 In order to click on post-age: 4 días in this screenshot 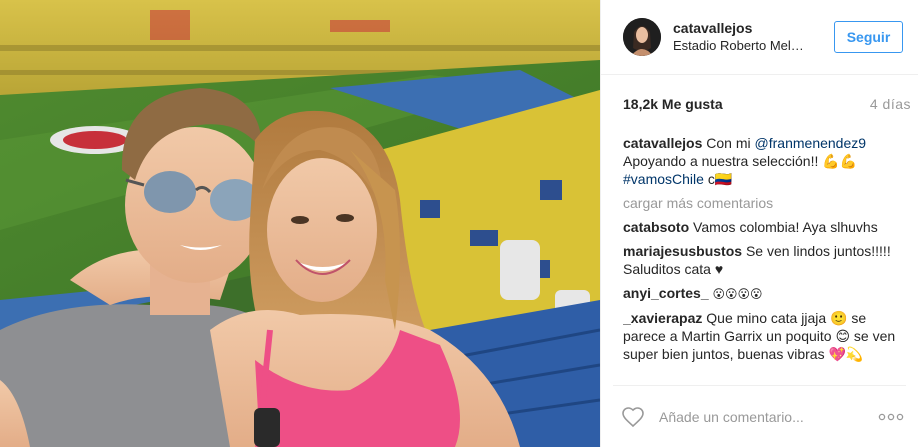, I will do `click(890, 104)`.